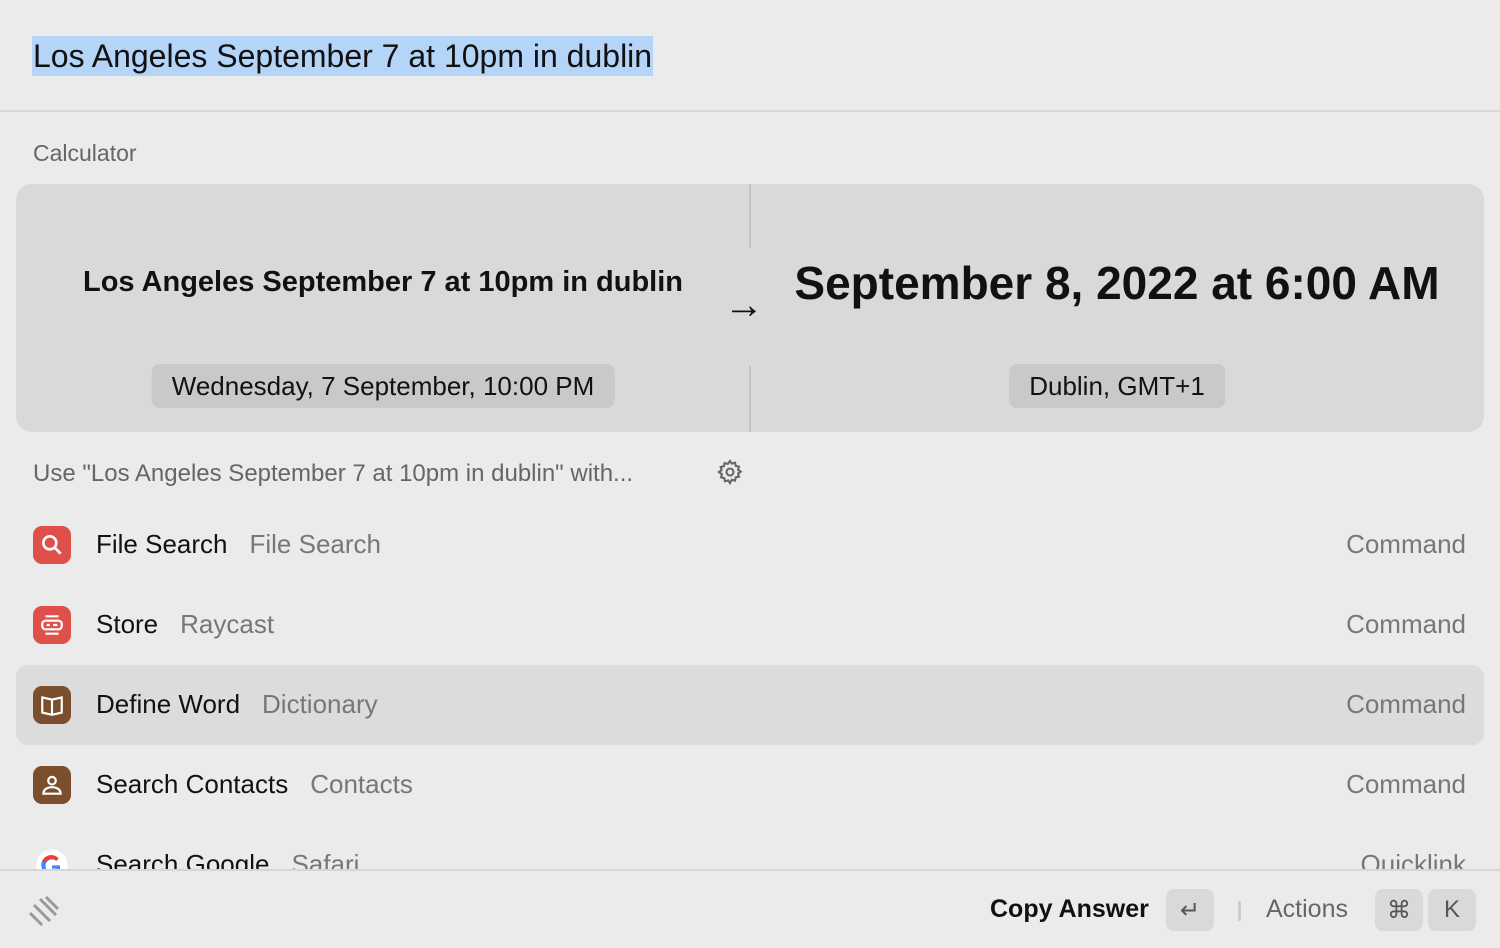 Image resolution: width=1500 pixels, height=948 pixels. I want to click on answer-detail: Dublin, GMT+1, so click(1117, 386).